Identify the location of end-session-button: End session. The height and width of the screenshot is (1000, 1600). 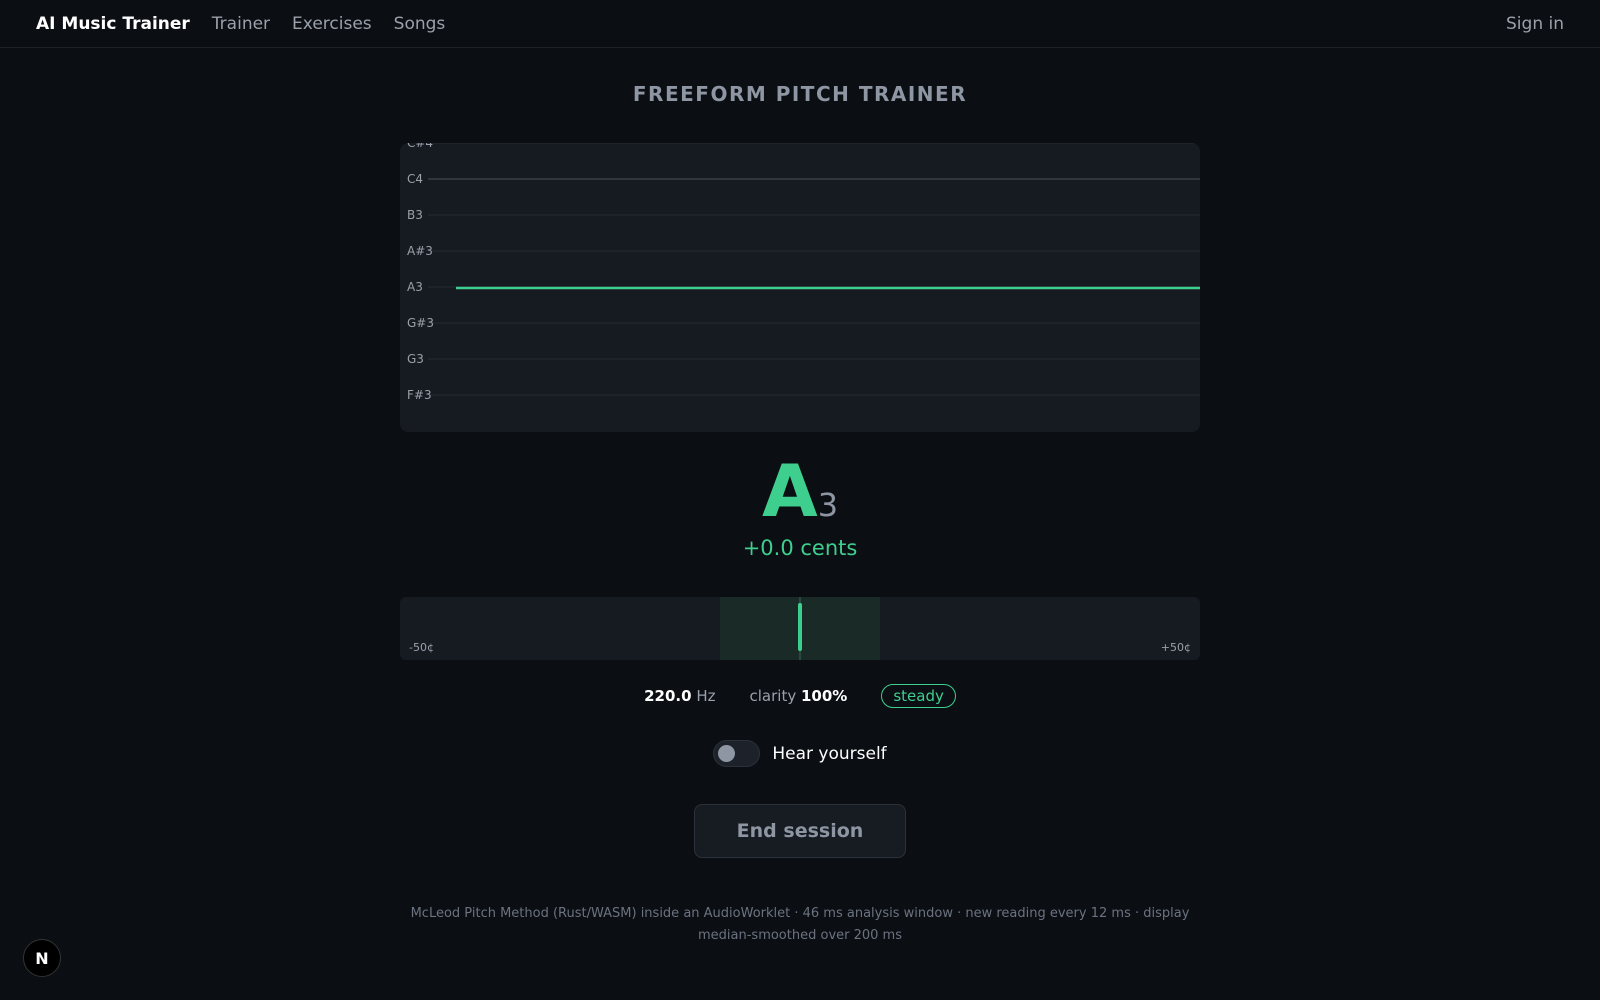
(800, 831).